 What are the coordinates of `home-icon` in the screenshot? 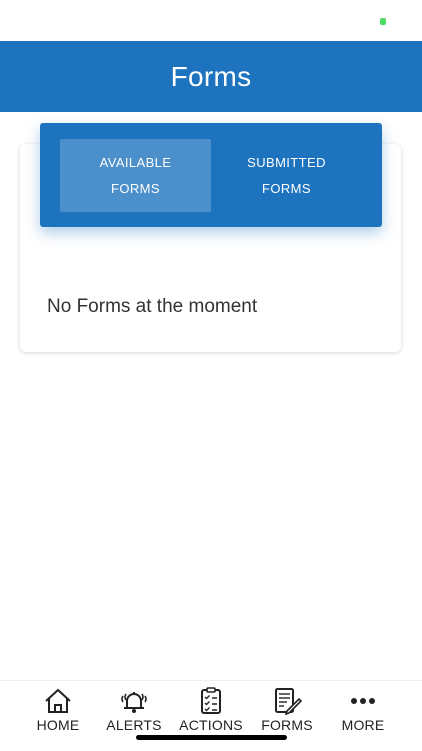 It's located at (58, 700).